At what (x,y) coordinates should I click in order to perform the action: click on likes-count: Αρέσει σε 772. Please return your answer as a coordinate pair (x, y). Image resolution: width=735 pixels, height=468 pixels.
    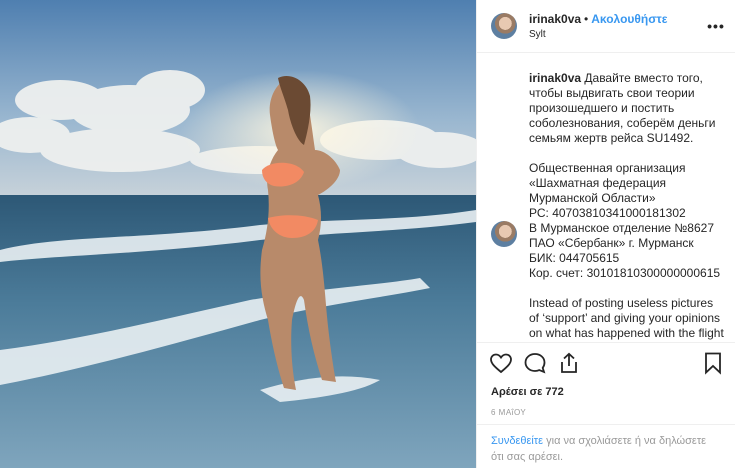
    Looking at the image, I should click on (606, 392).